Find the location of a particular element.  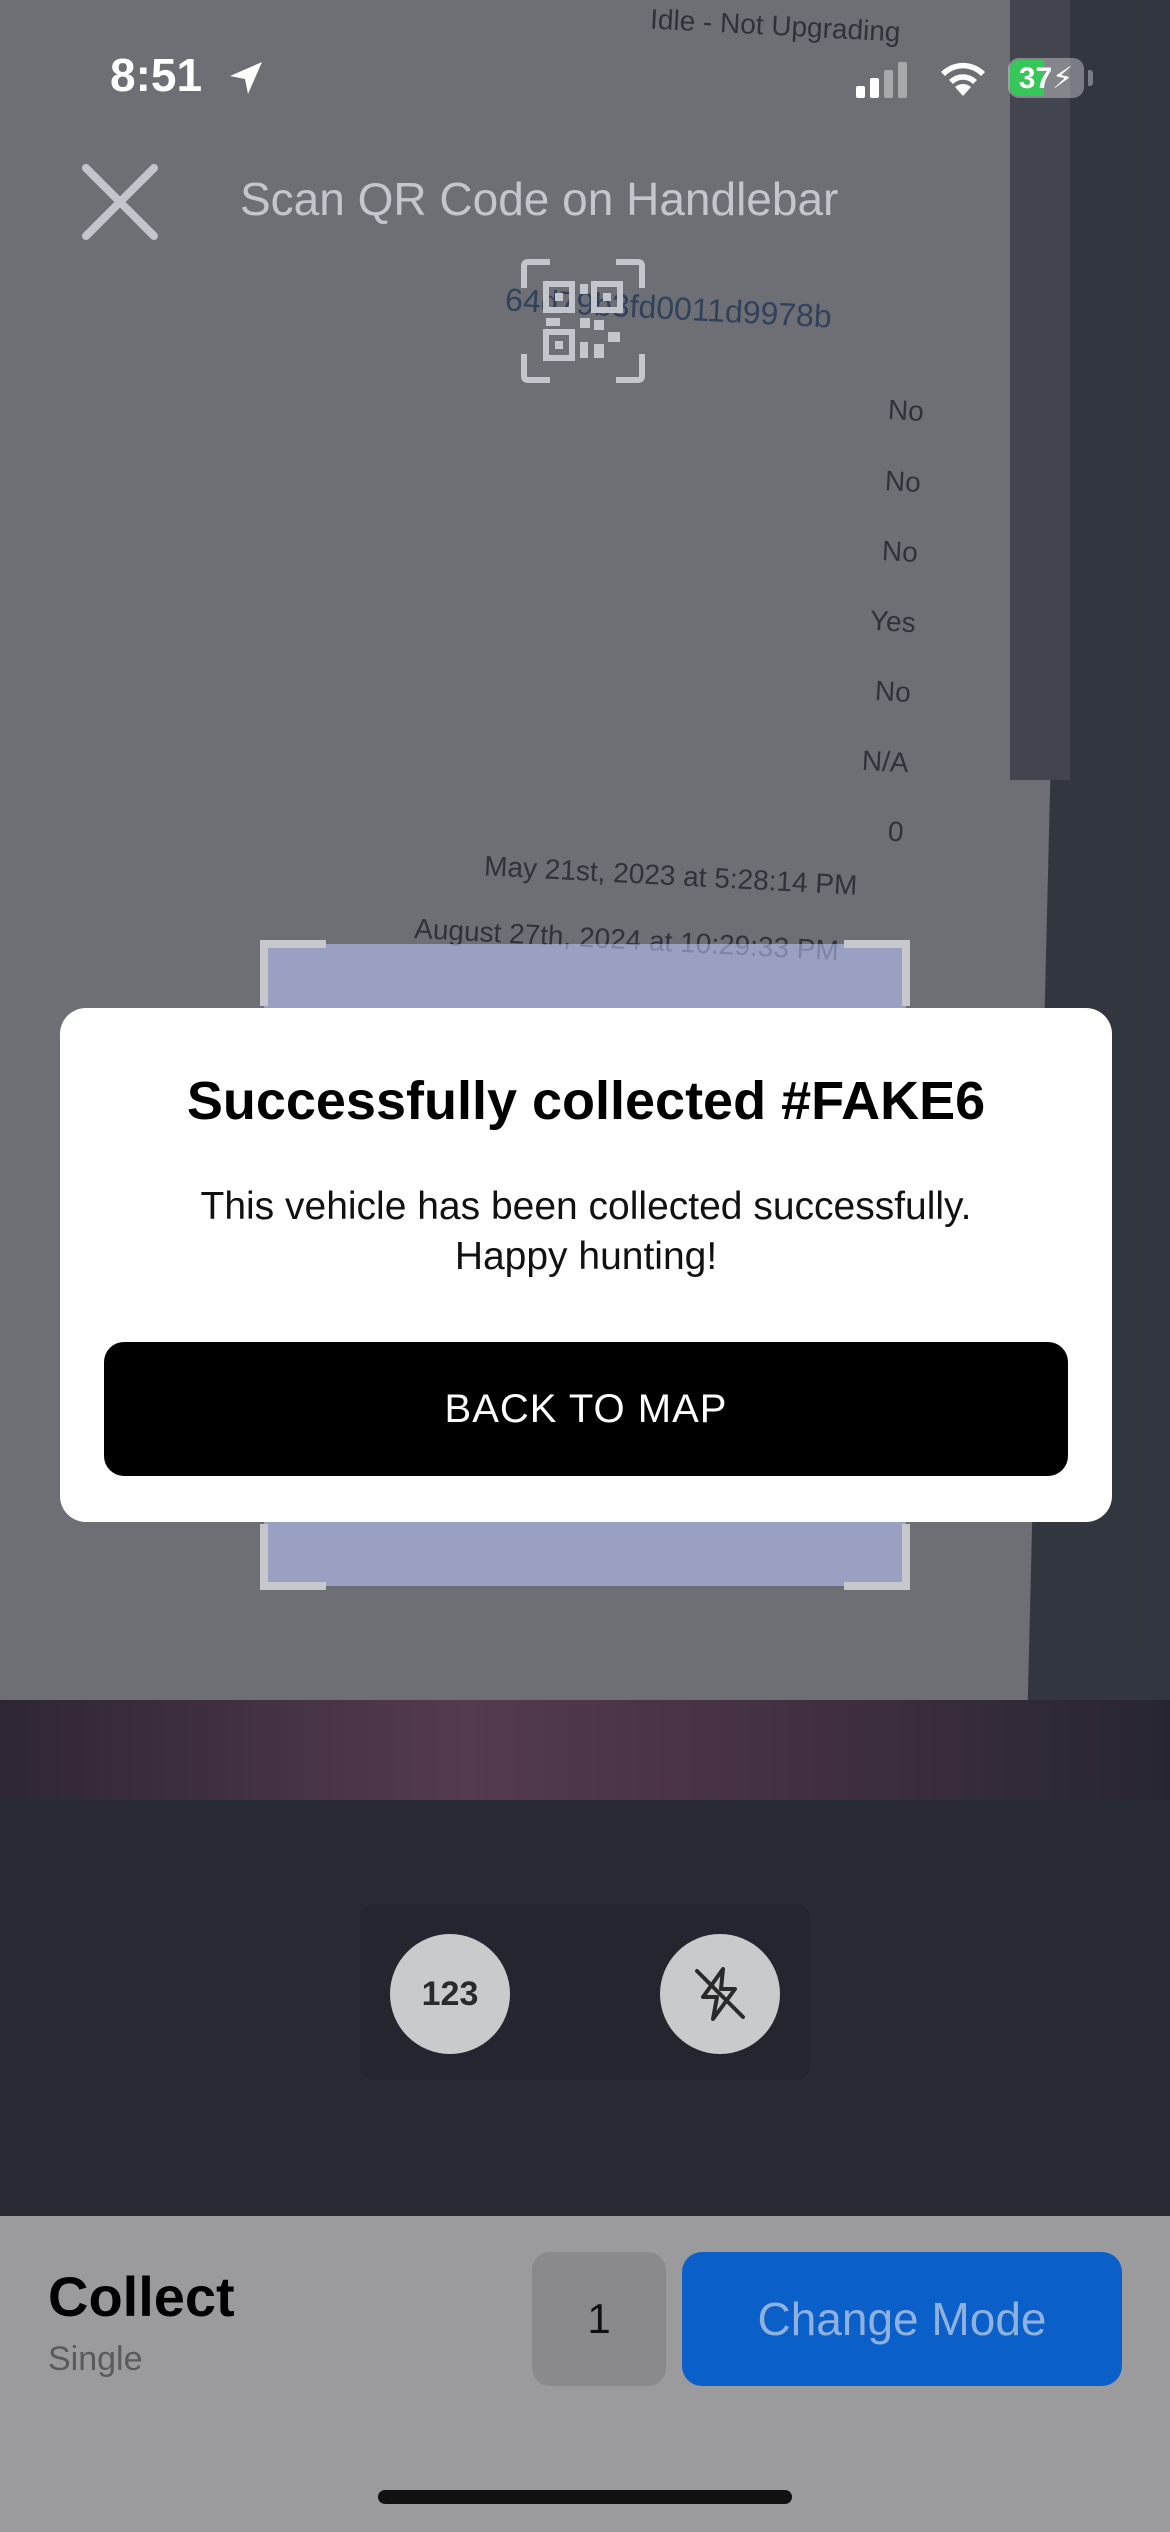

mode-title: Collect is located at coordinates (141, 2296).